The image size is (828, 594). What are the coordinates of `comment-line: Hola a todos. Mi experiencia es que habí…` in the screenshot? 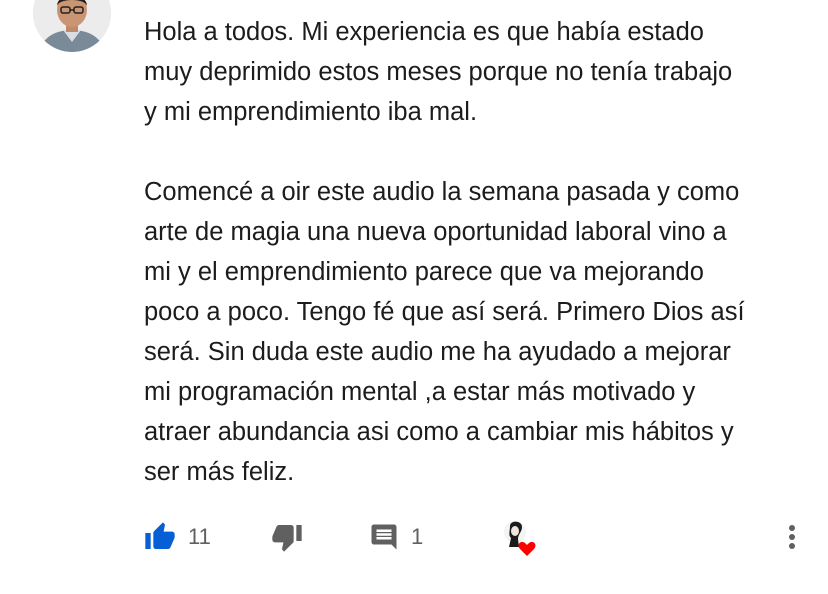 It's located at (424, 32).